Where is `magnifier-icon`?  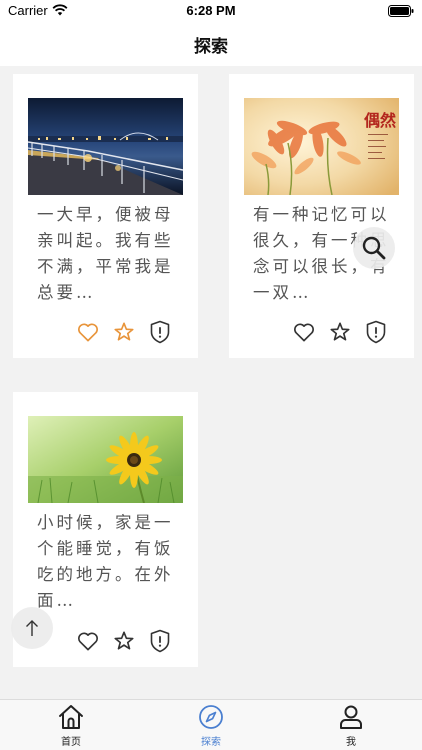 magnifier-icon is located at coordinates (374, 248).